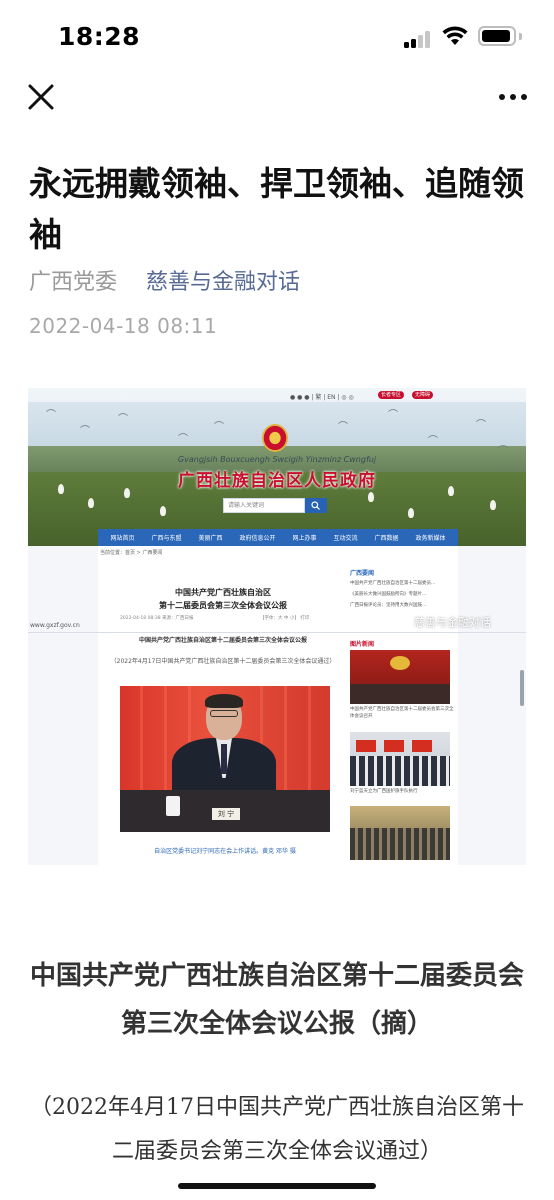 The height and width of the screenshot is (1200, 554). I want to click on teacup-icon, so click(173, 806).